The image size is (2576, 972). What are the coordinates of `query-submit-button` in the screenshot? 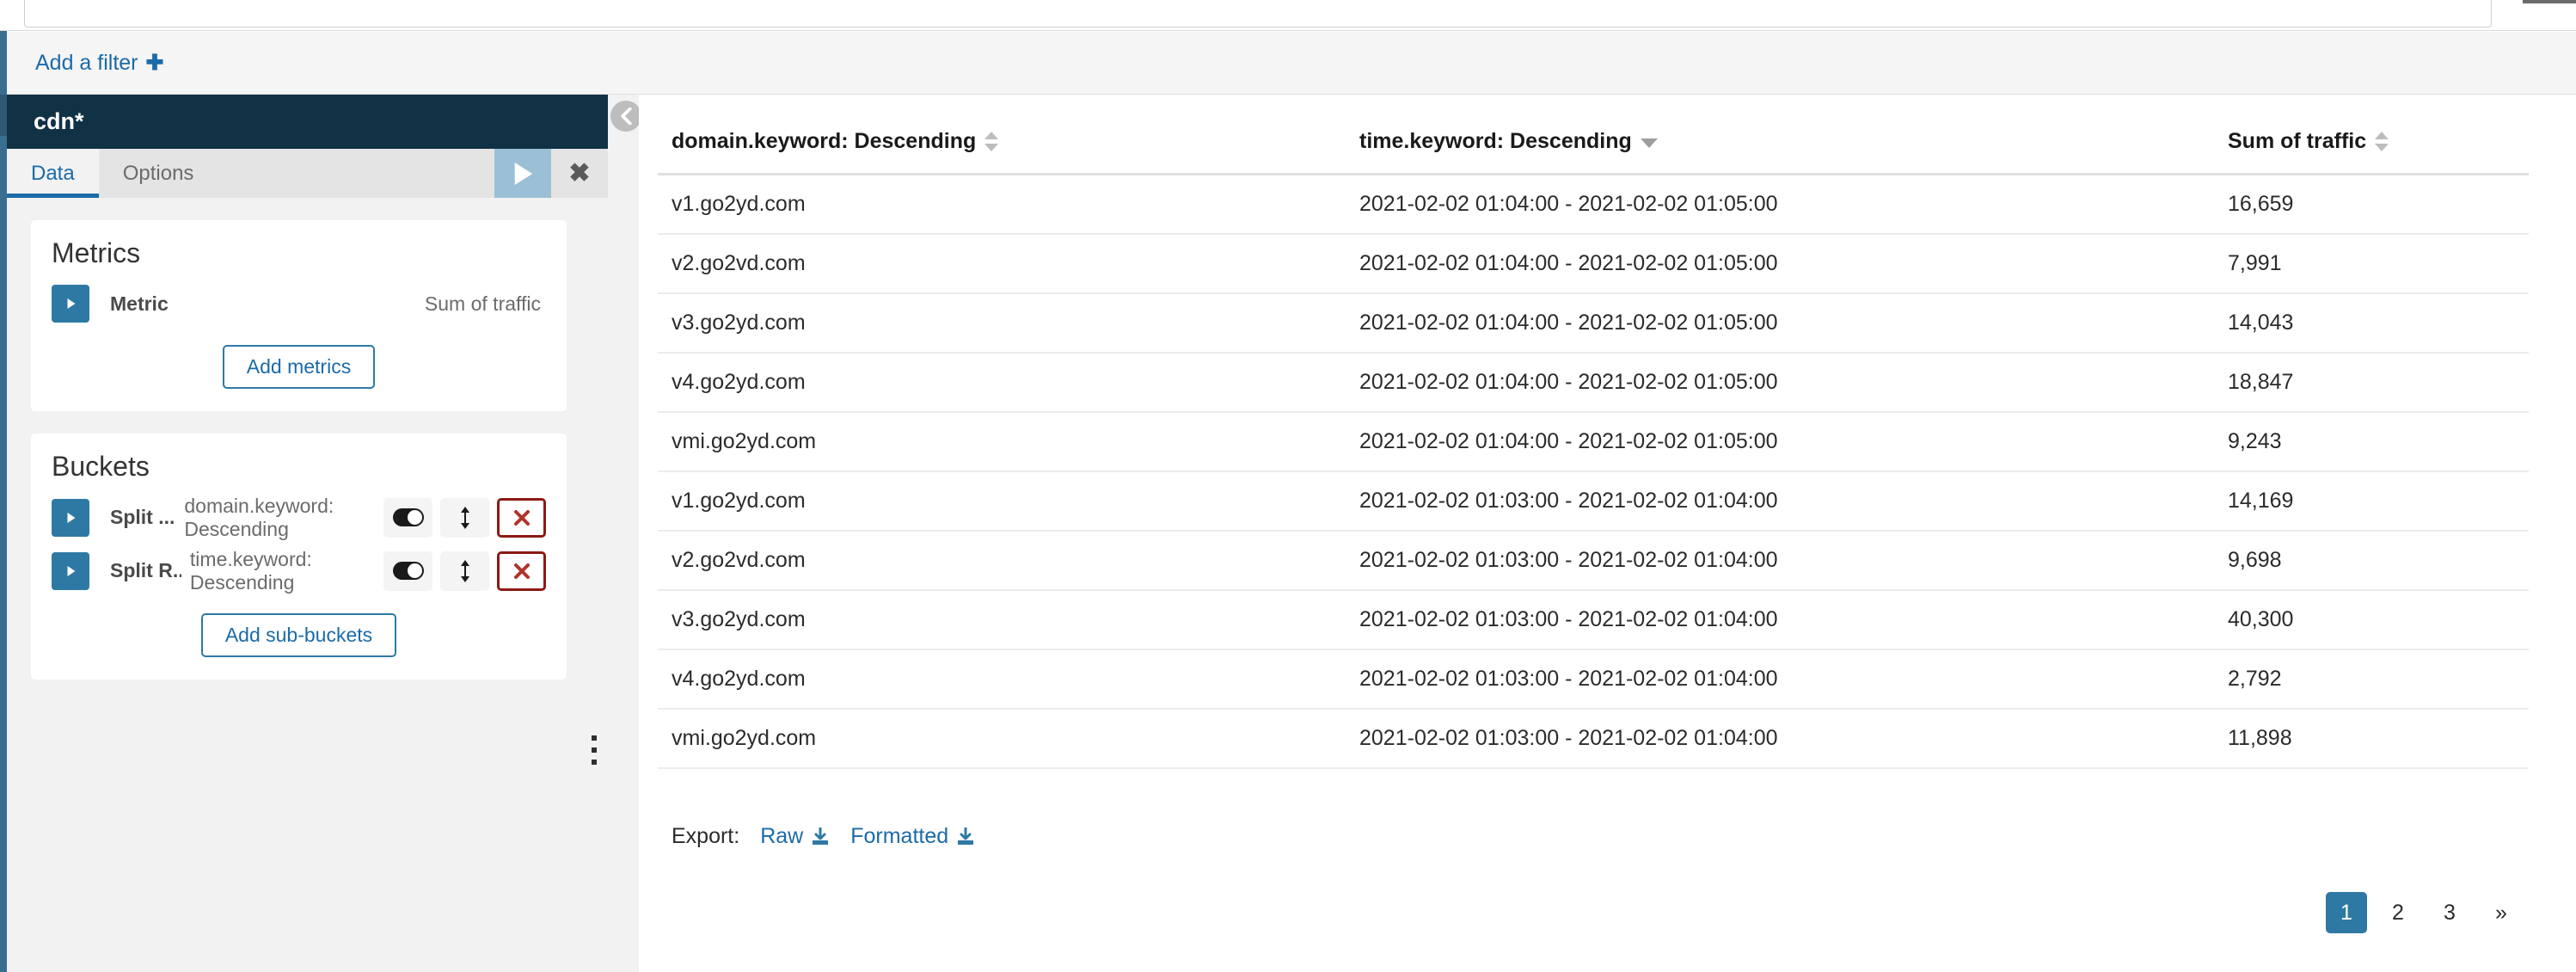 It's located at (2549, 1).